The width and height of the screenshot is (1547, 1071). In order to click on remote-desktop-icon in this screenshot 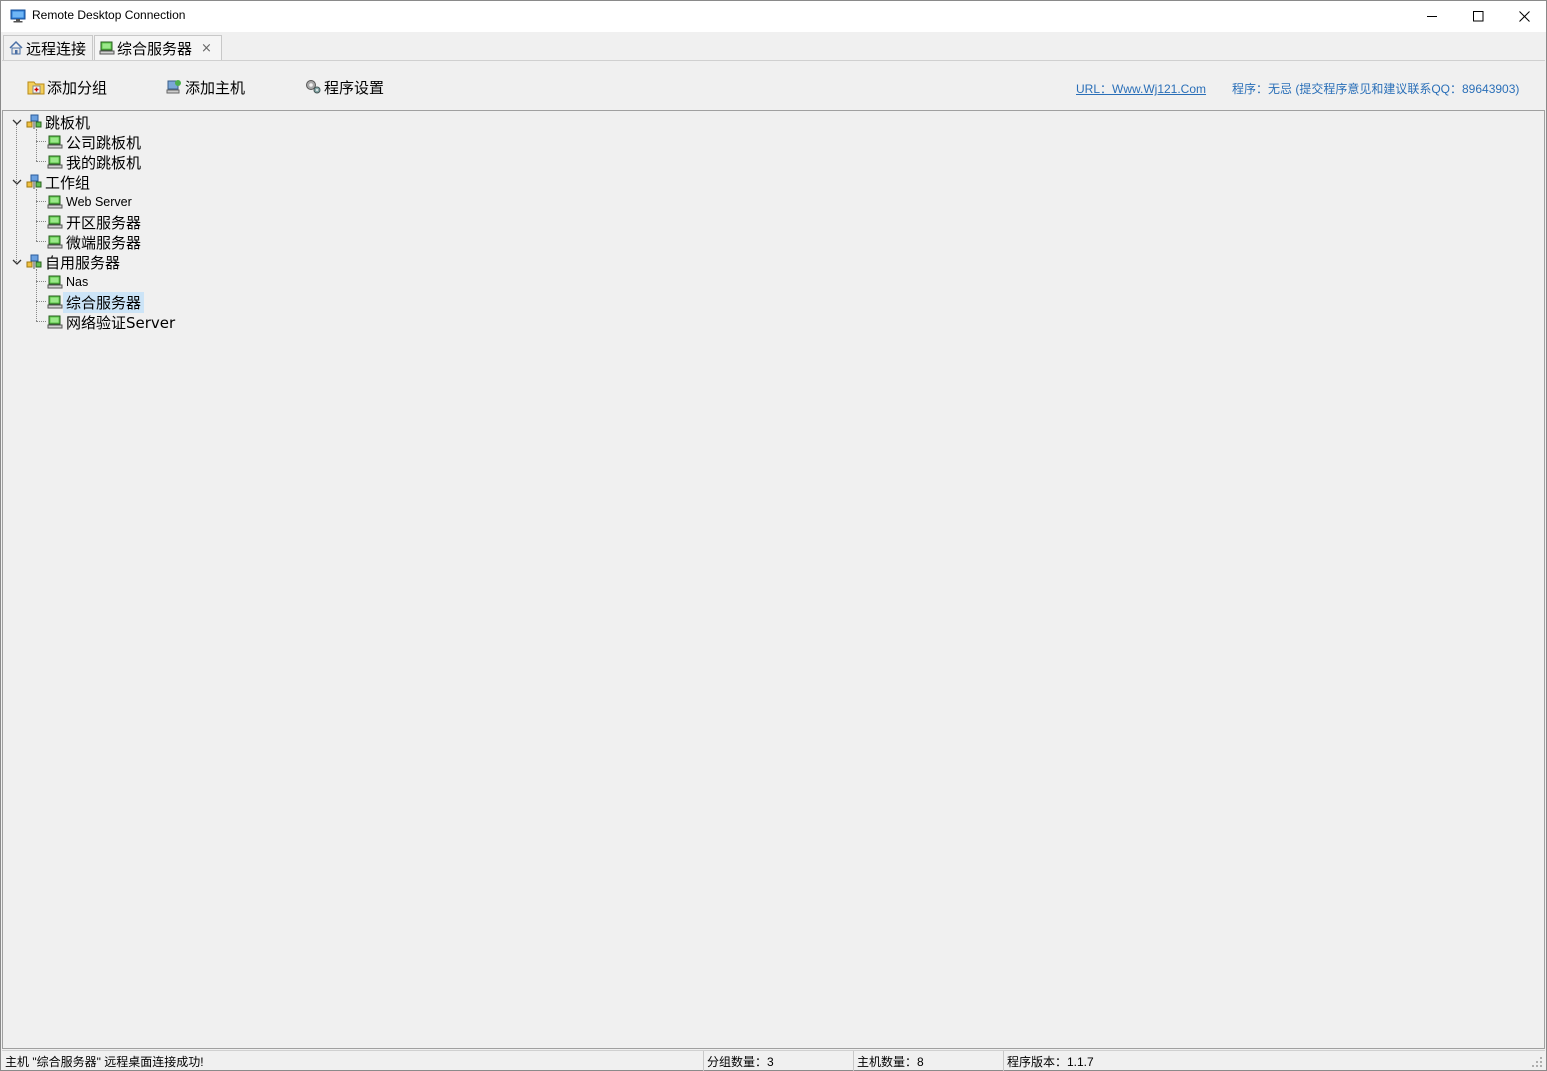, I will do `click(18, 16)`.